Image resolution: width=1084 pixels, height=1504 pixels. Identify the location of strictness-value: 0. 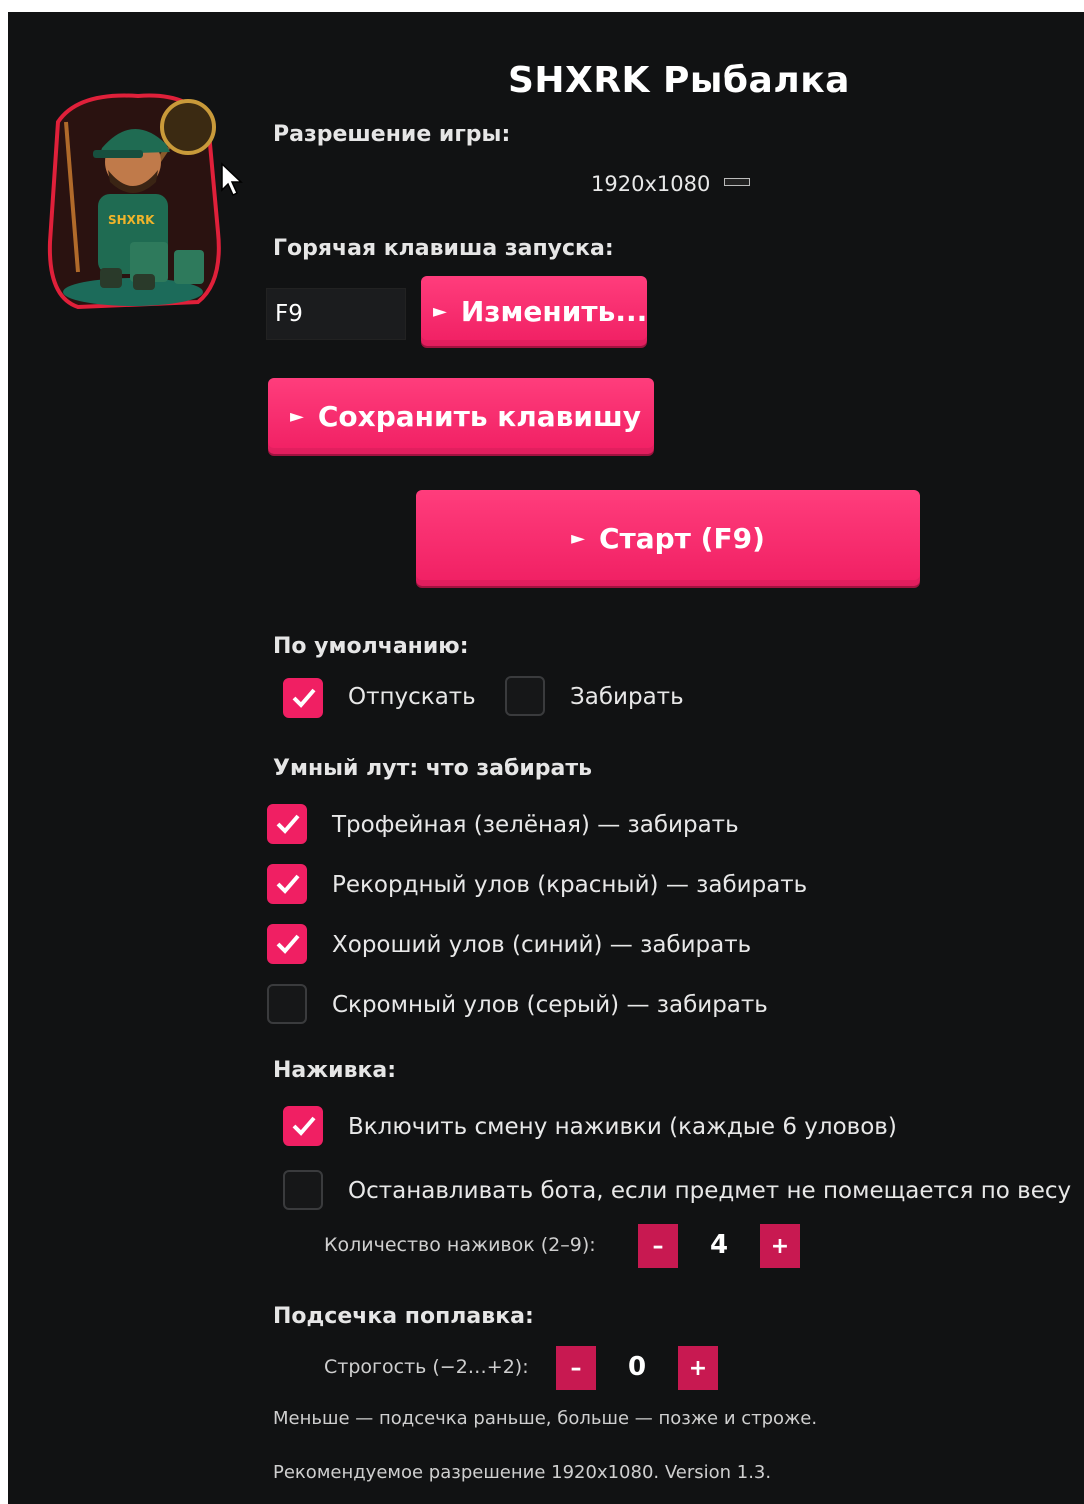
(637, 1367).